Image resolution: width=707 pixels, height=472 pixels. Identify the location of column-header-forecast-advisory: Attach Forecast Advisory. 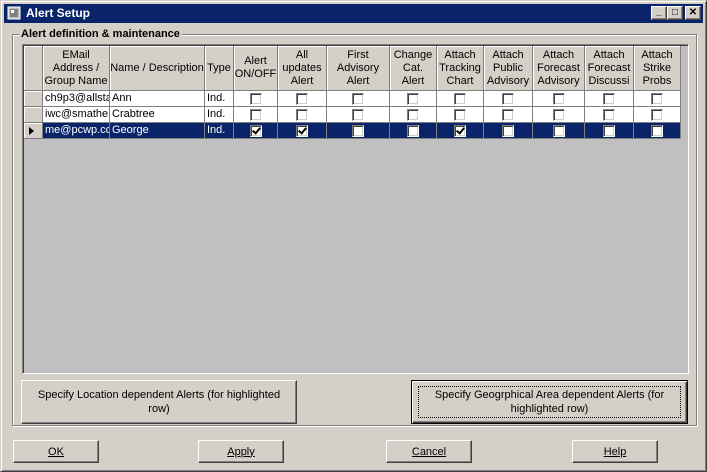
(559, 68).